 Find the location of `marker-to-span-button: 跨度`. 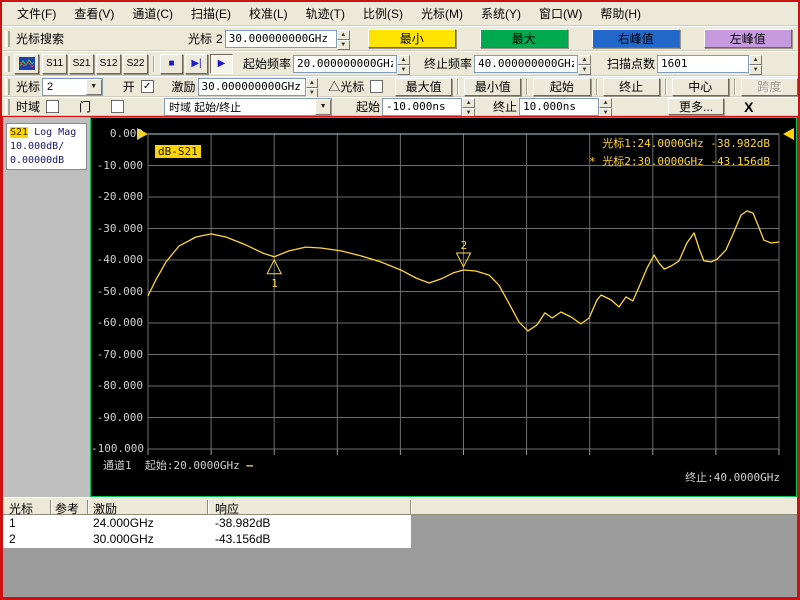

marker-to-span-button: 跨度 is located at coordinates (769, 86).